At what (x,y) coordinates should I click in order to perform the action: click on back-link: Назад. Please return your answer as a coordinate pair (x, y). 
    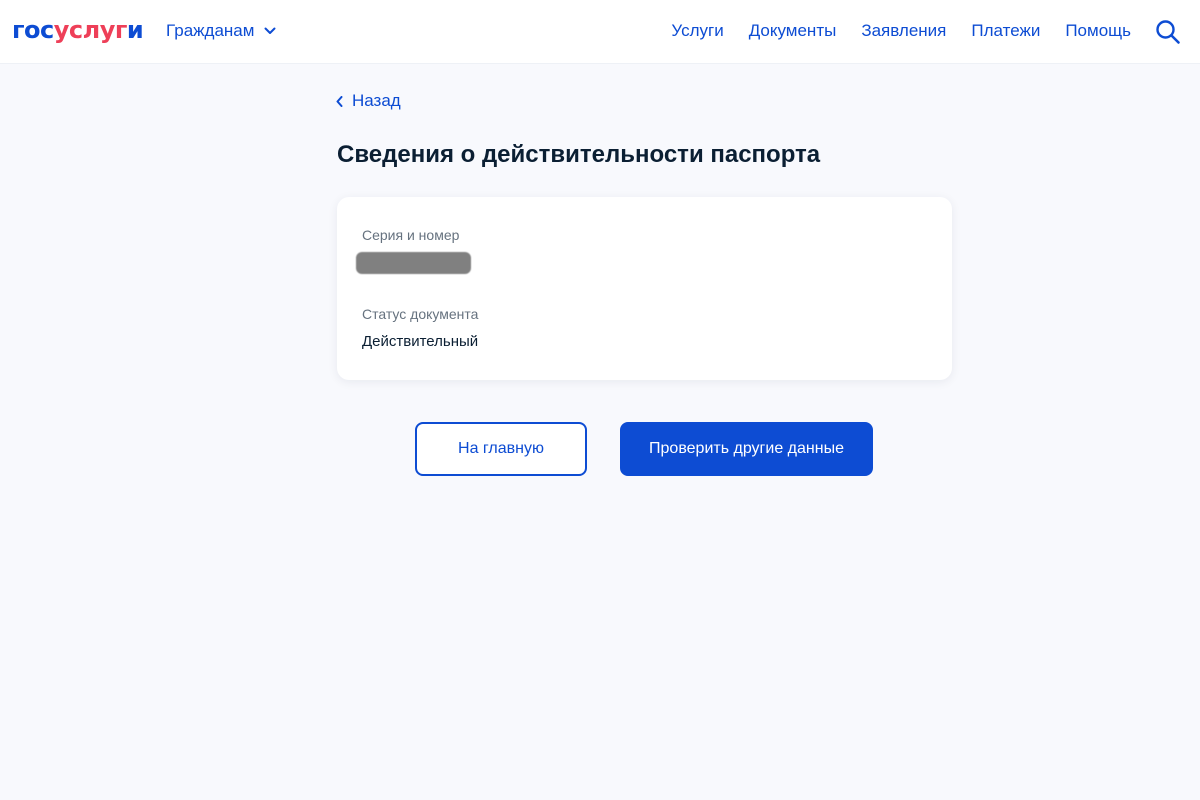
    Looking at the image, I should click on (368, 101).